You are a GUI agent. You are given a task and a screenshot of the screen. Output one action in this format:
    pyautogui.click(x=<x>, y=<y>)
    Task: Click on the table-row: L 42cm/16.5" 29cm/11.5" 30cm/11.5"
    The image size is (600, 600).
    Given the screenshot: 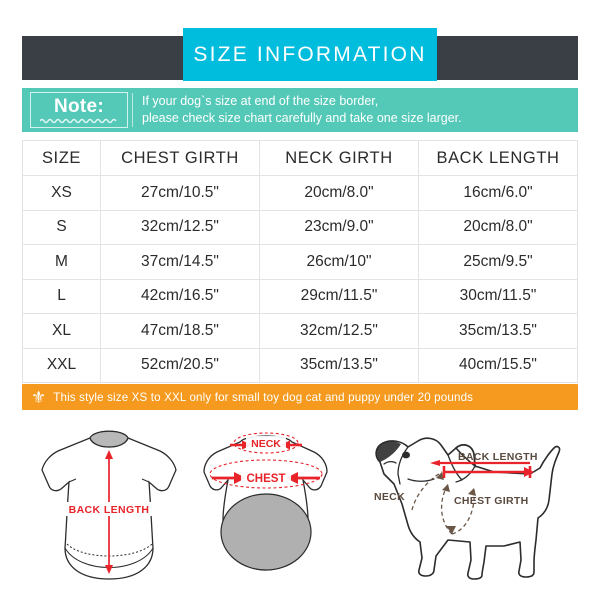 What is the action you would take?
    pyautogui.click(x=300, y=296)
    